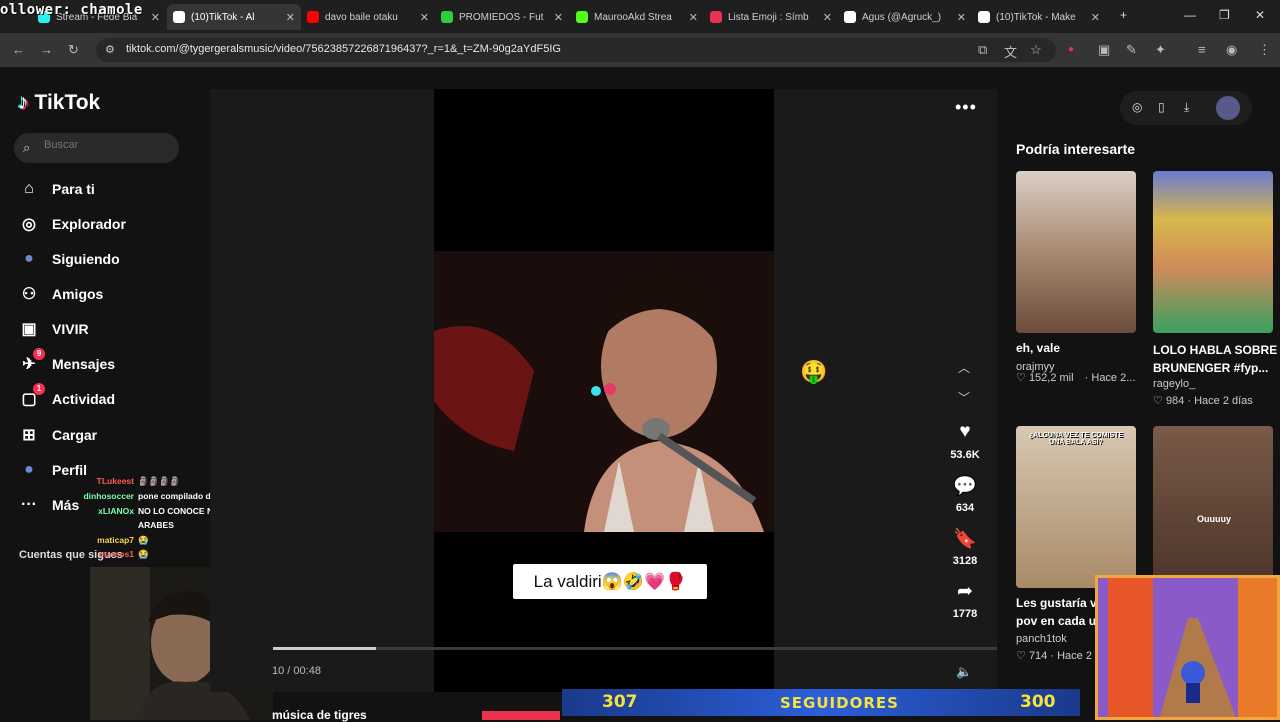 Image resolution: width=1280 pixels, height=722 pixels. What do you see at coordinates (84, 364) in the screenshot?
I see `sidebar-item-label: Mensajes` at bounding box center [84, 364].